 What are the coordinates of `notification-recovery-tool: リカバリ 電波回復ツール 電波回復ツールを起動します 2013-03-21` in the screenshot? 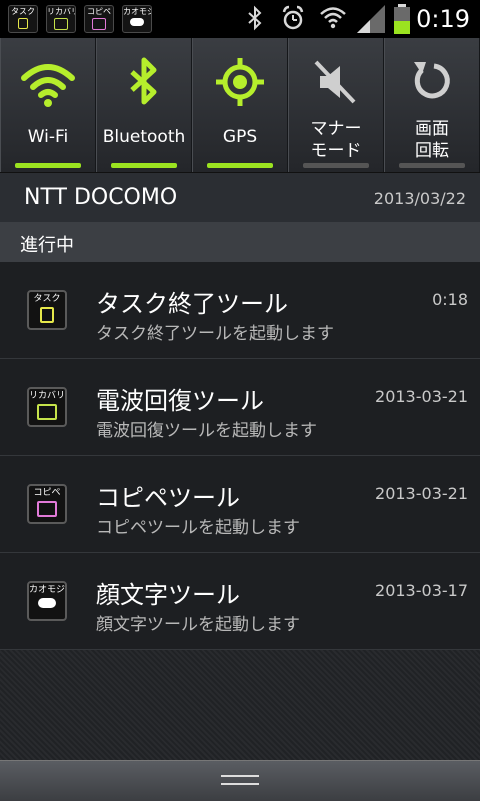 It's located at (240, 407).